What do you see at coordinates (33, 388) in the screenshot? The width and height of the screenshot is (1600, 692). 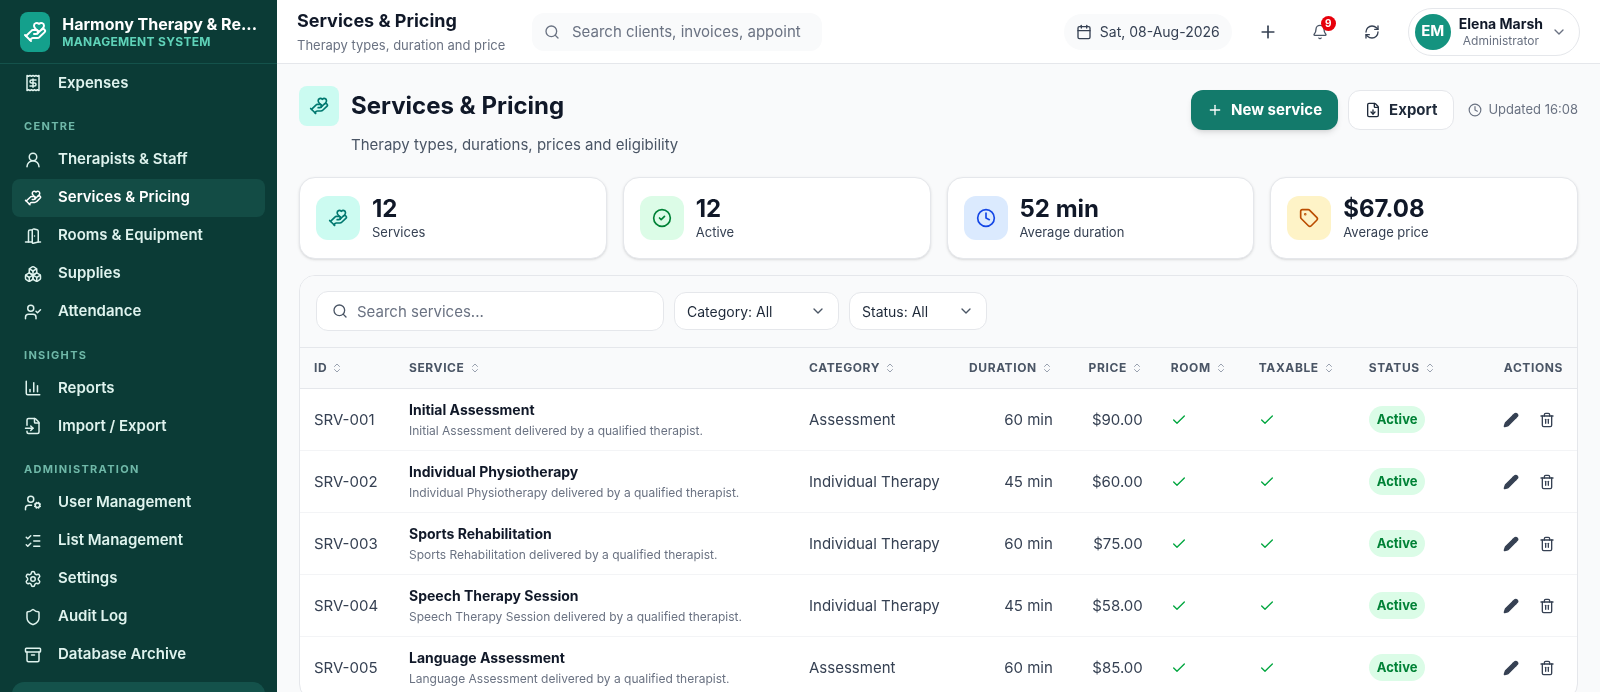 I see `bar-chart-icon` at bounding box center [33, 388].